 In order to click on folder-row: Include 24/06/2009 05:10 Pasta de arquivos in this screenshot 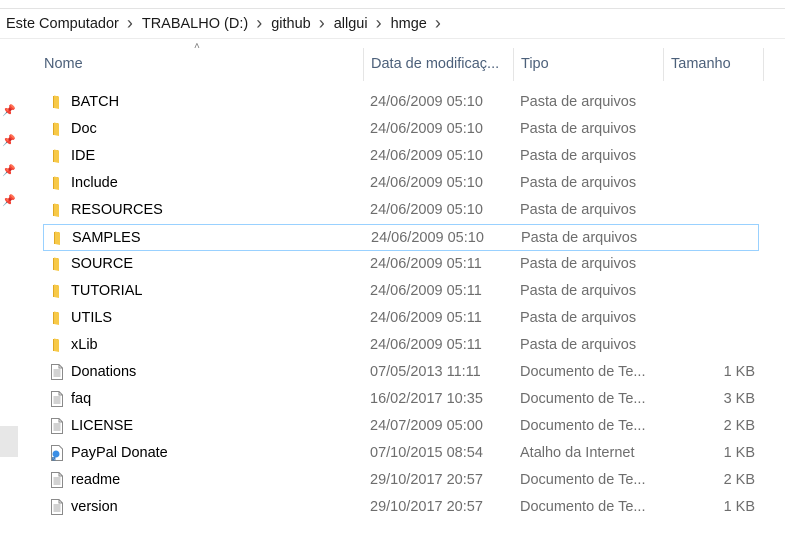, I will do `click(401, 183)`.